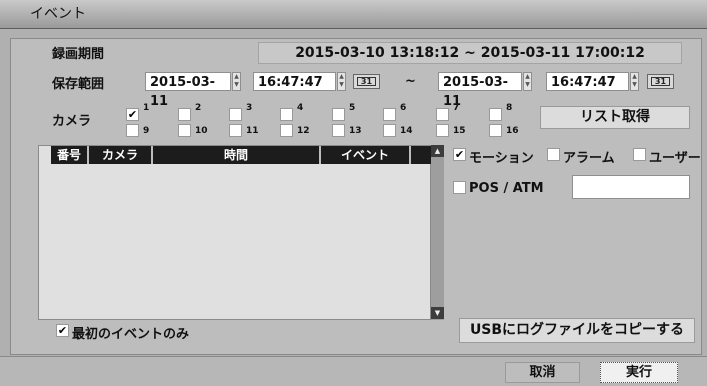  I want to click on camera-number-9: 9, so click(146, 131).